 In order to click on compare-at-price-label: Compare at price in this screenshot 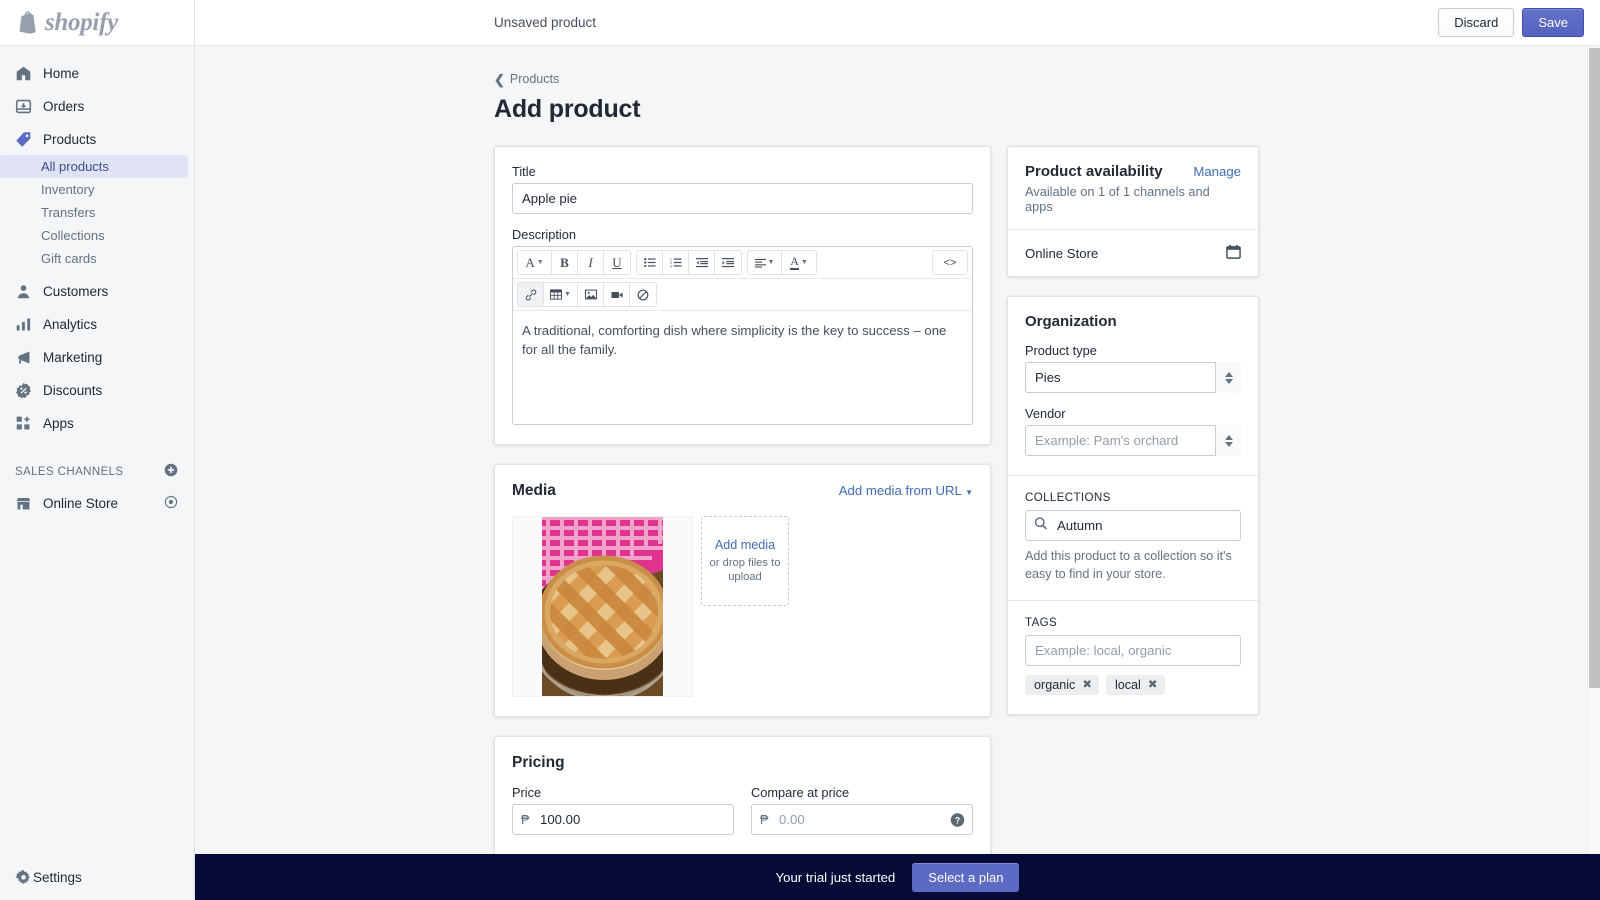, I will do `click(800, 792)`.